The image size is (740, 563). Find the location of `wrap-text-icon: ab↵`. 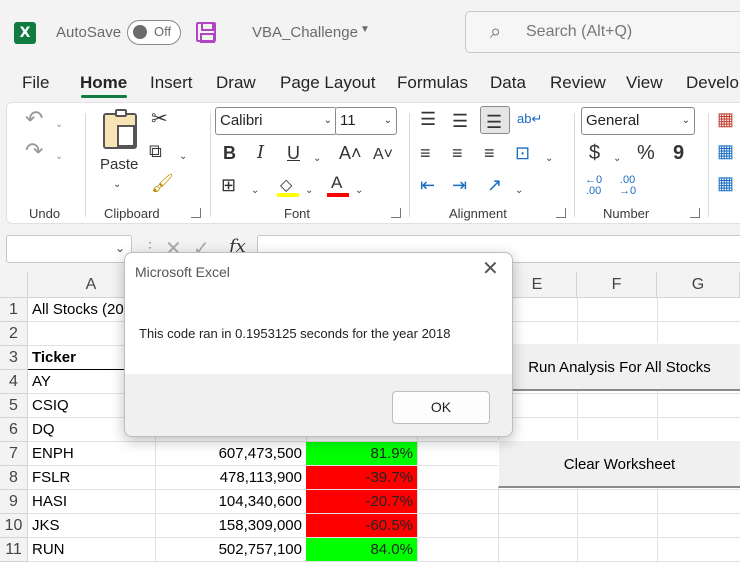

wrap-text-icon: ab↵ is located at coordinates (529, 119).